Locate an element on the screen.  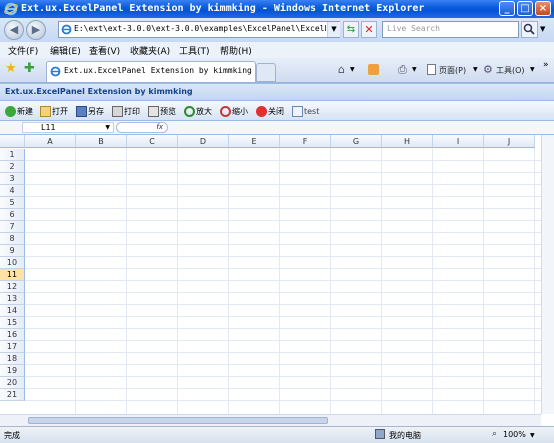
cell-reference-box: L11 ▼ is located at coordinates (68, 127).